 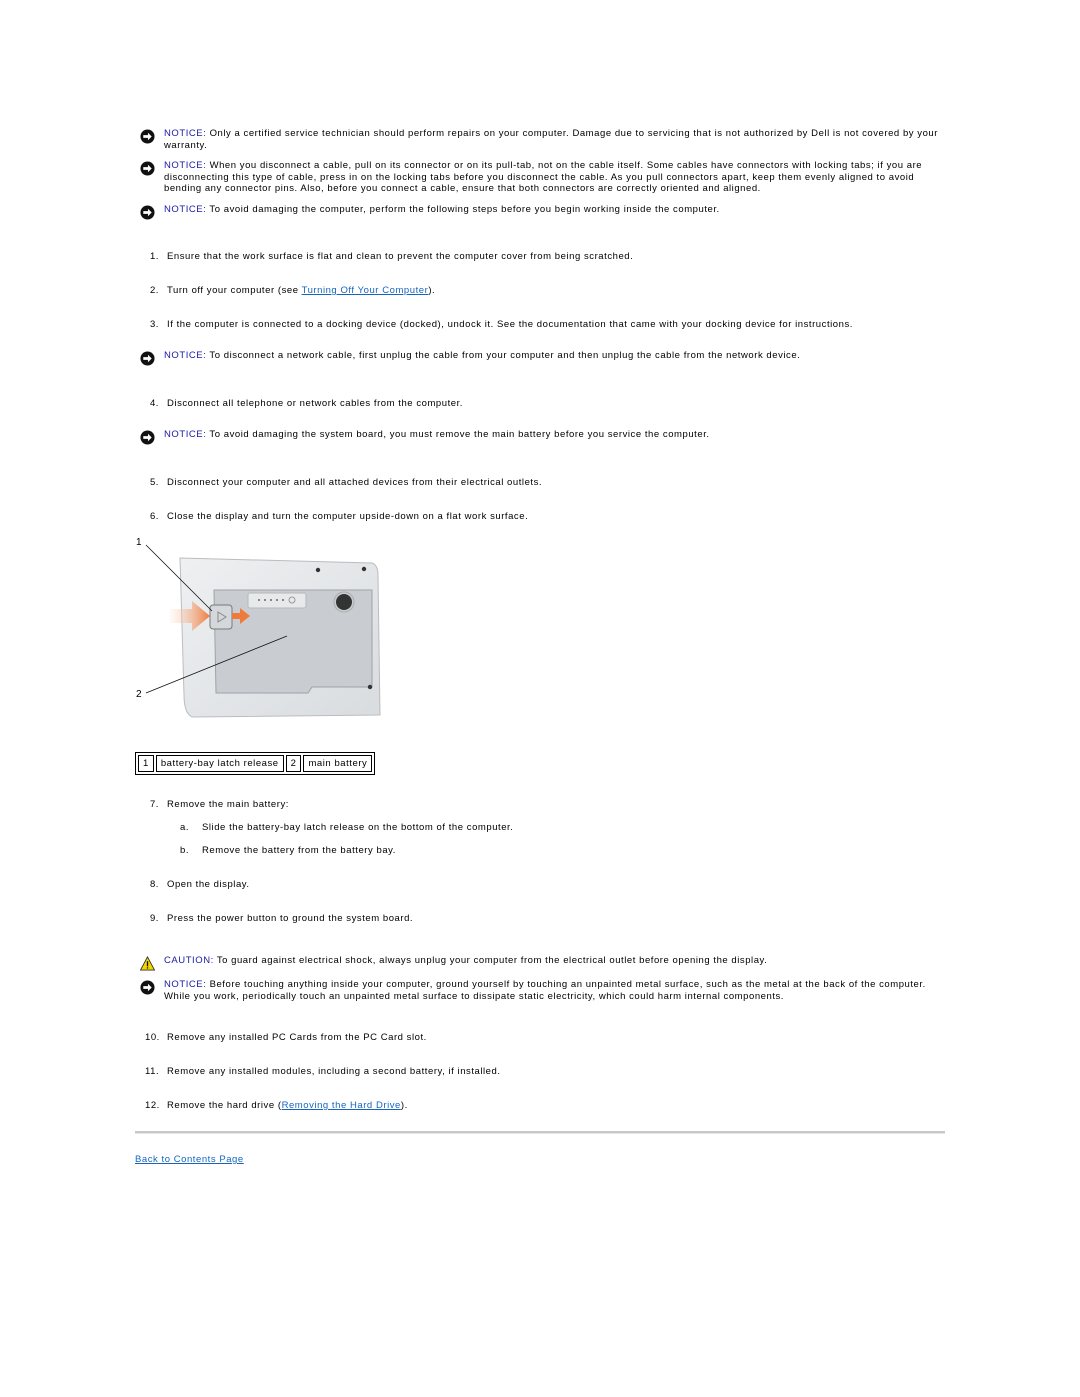 I want to click on step-number: 6., so click(x=154, y=516).